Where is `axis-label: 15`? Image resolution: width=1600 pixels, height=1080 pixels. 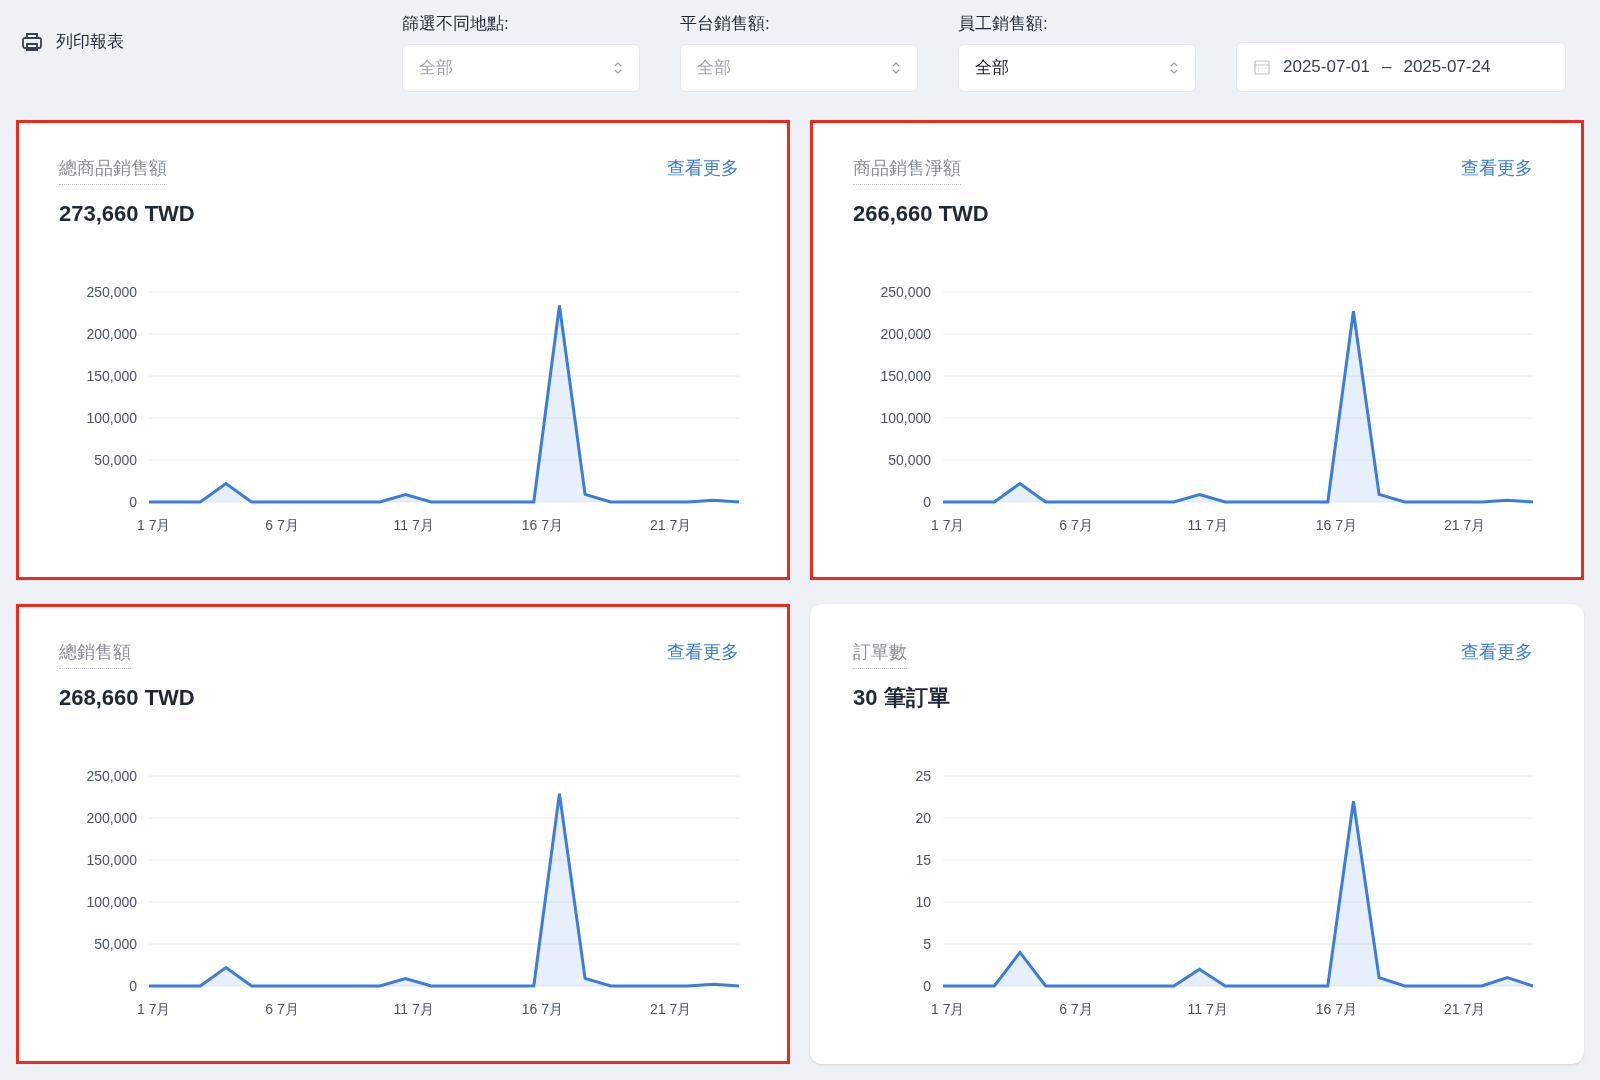 axis-label: 15 is located at coordinates (923, 860).